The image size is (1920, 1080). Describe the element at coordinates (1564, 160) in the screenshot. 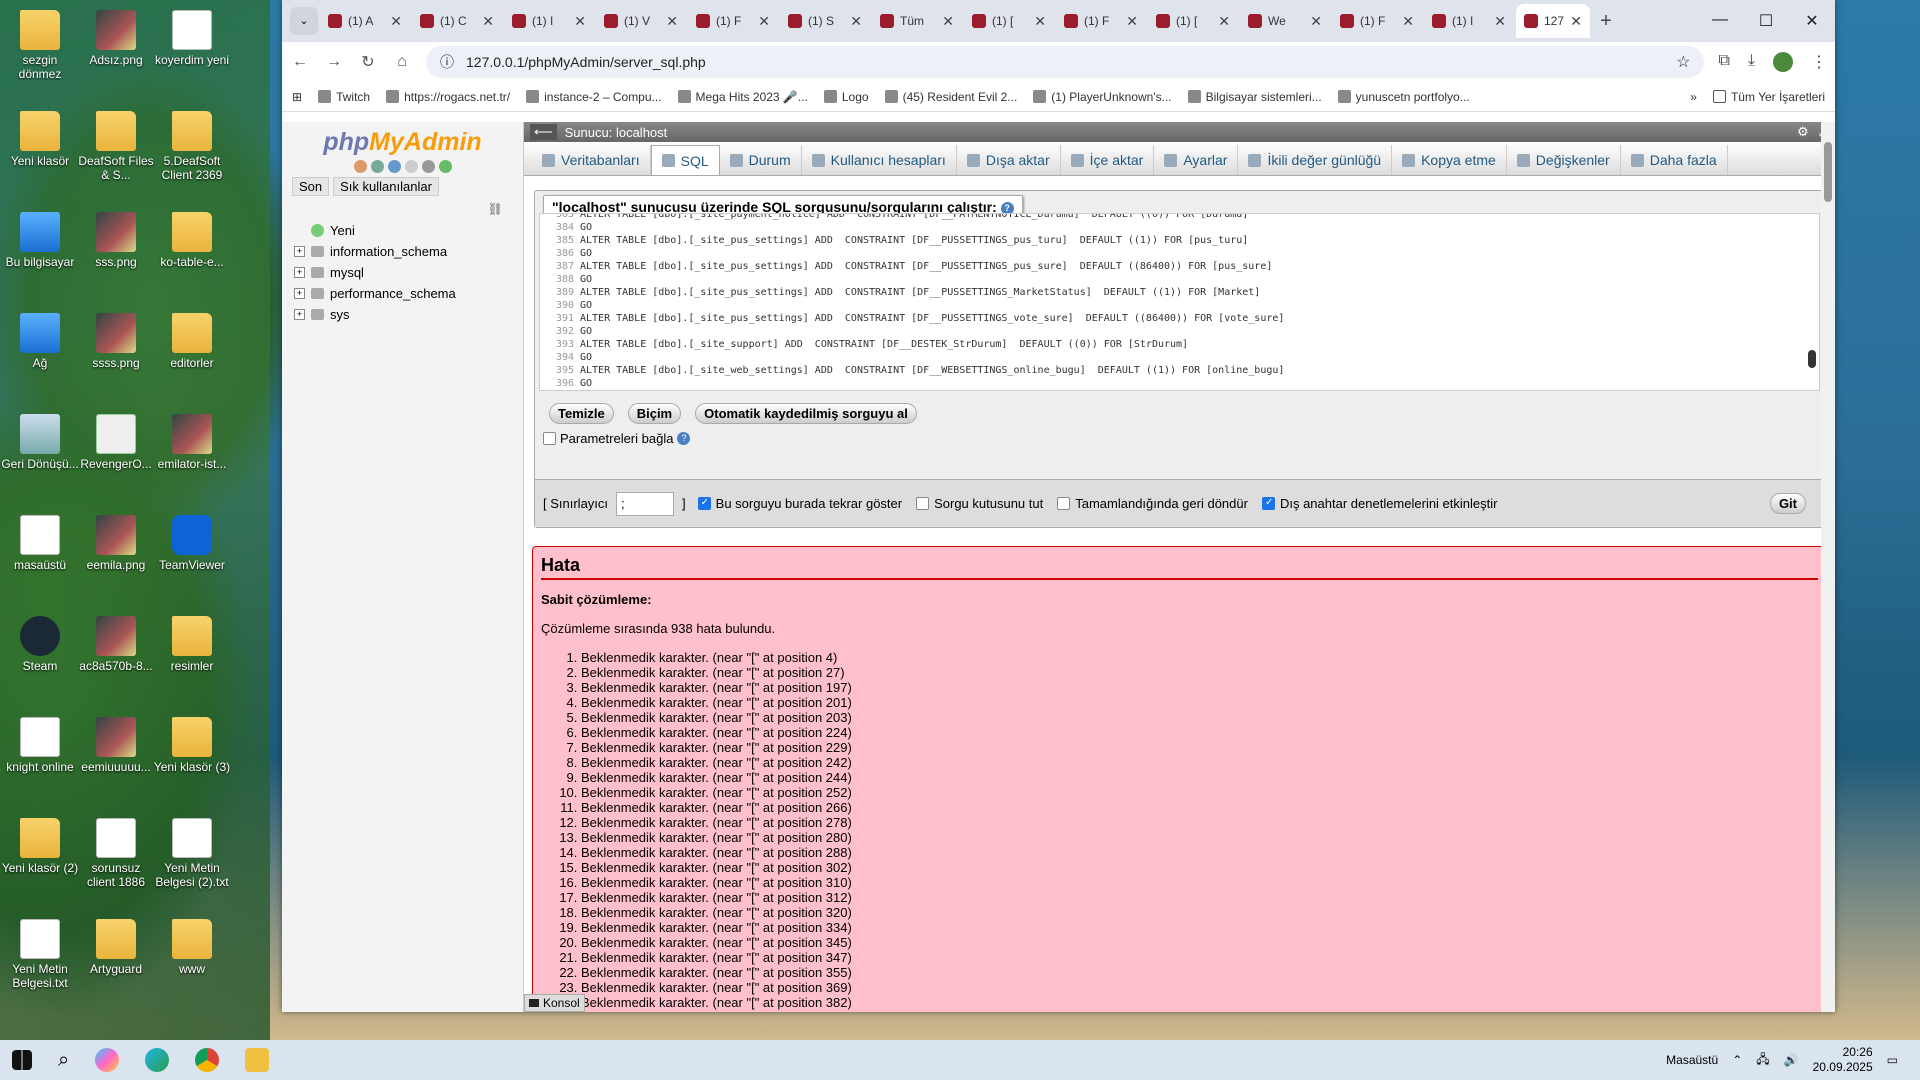

I see `menu-item: Değişkenler` at that location.